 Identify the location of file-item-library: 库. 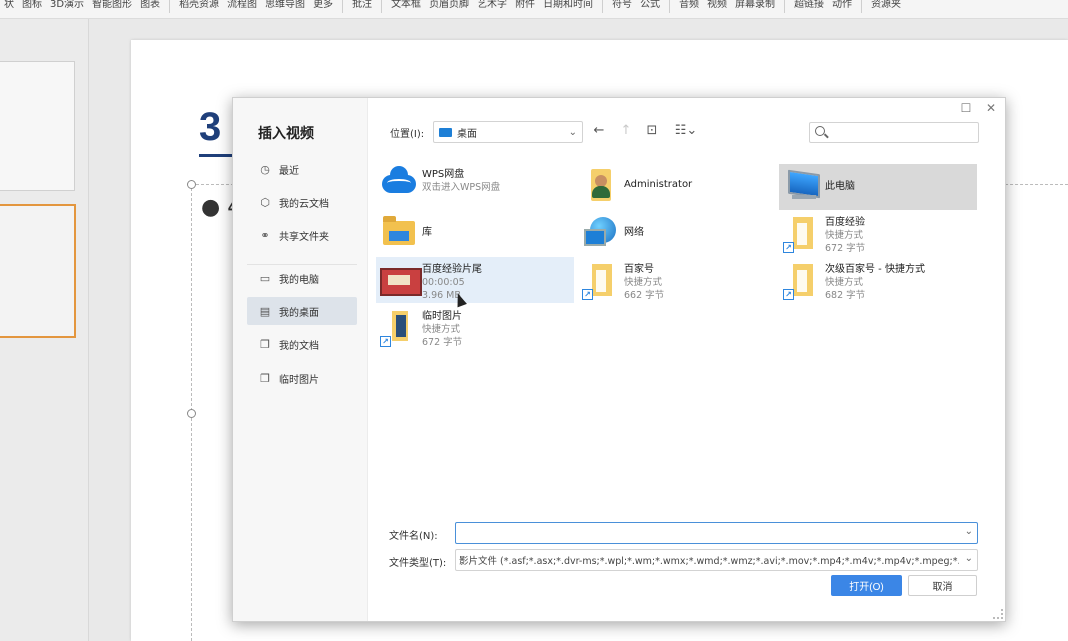
(475, 233).